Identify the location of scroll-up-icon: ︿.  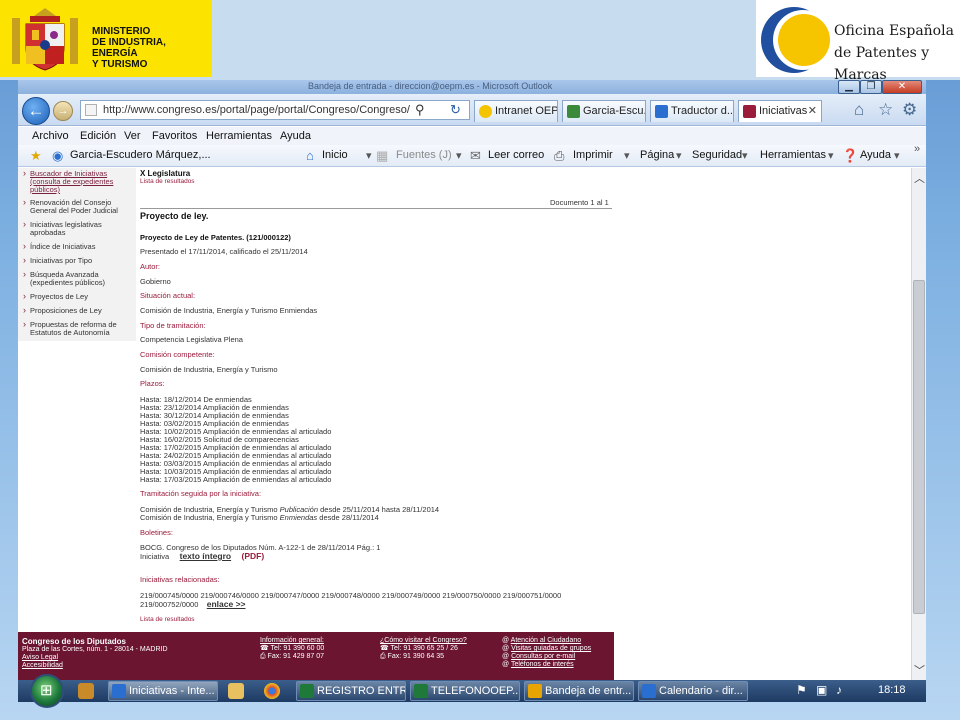
(919, 178).